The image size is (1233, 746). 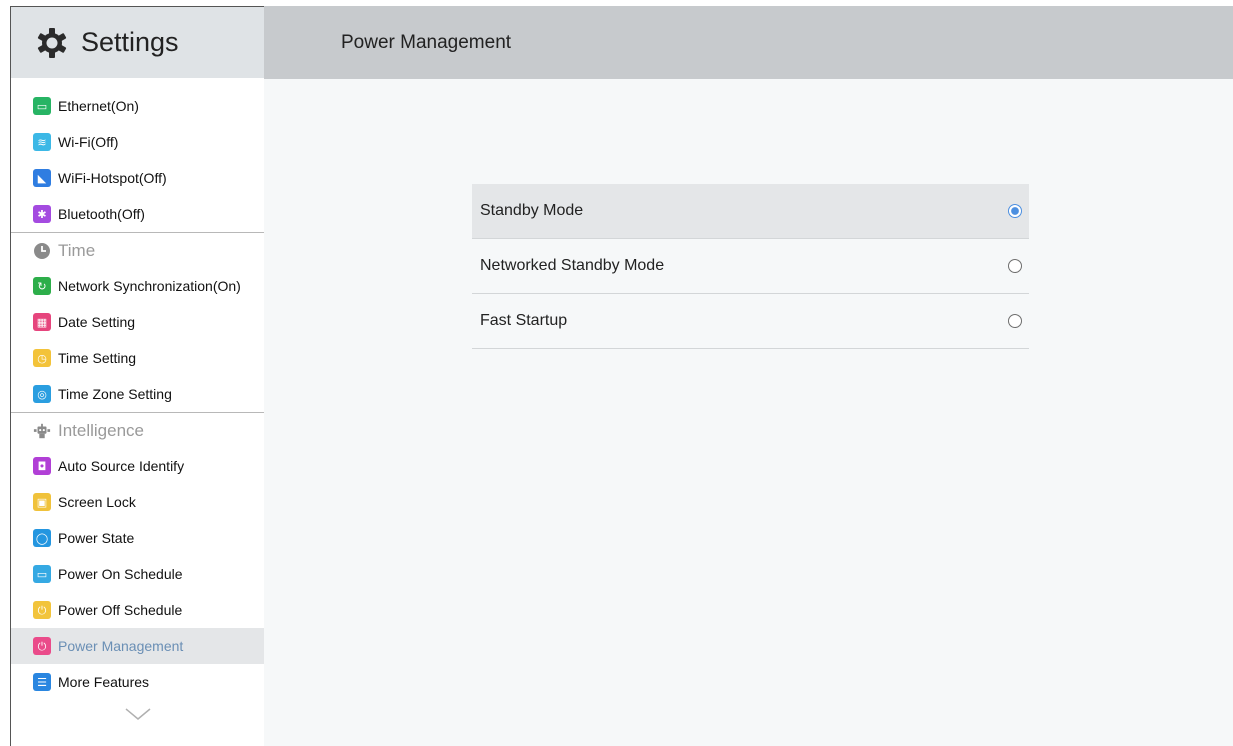 I want to click on sidebar-item-label: WiFi-Hotspot(Off), so click(x=112, y=178).